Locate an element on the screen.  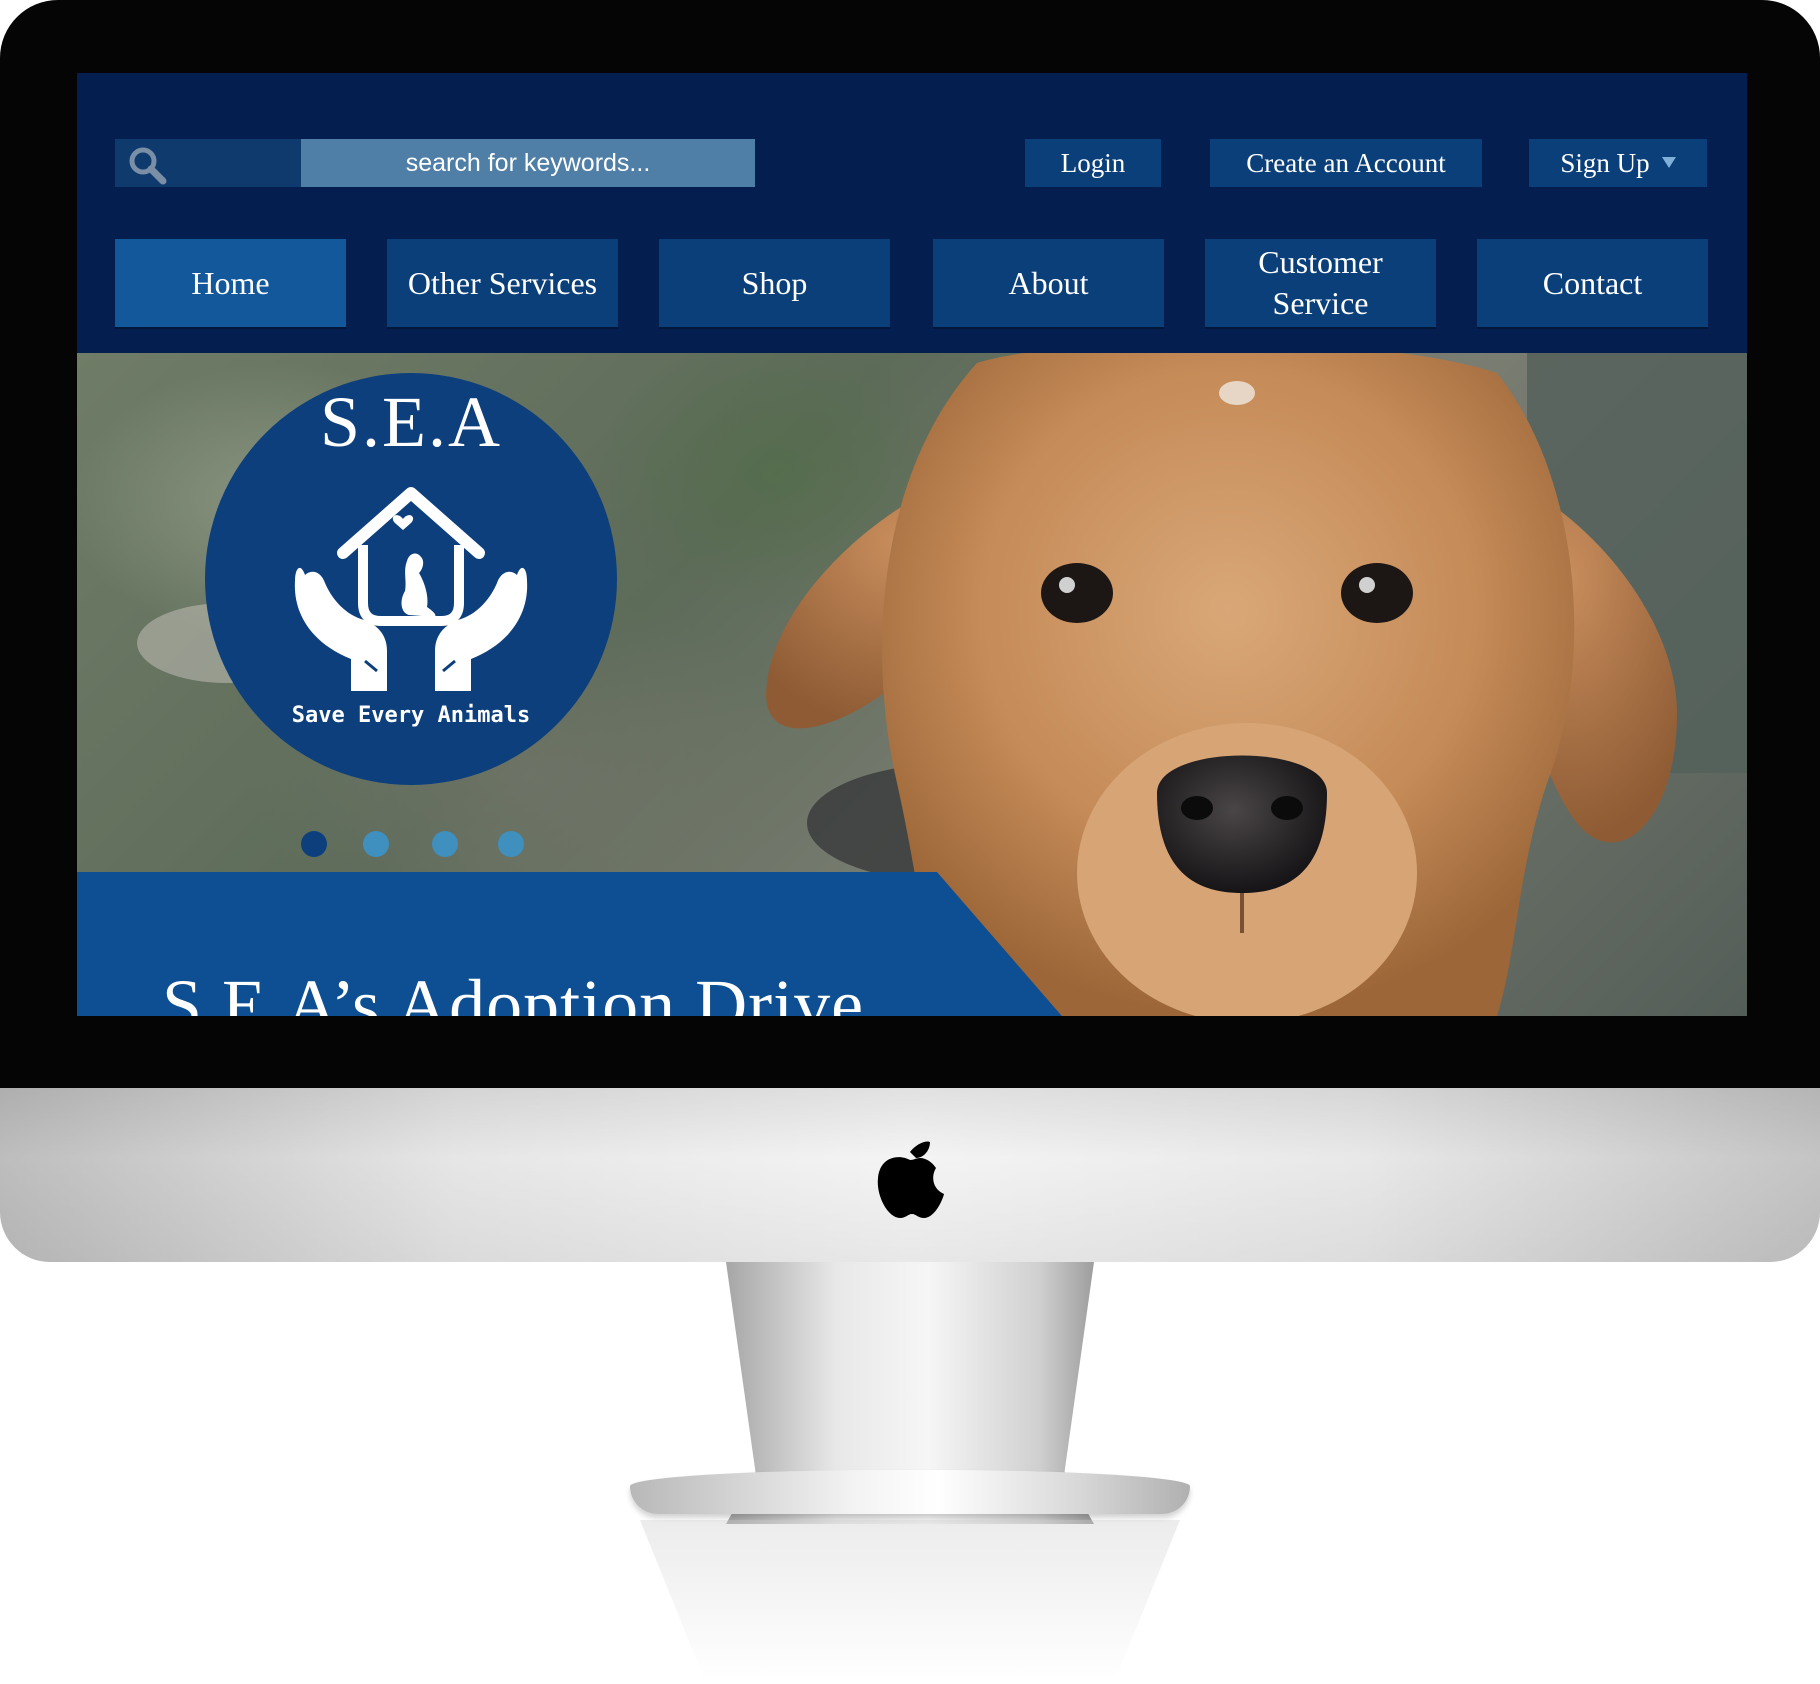
sea-logo: S.E.A Save Every Animals is located at coordinates (411, 579).